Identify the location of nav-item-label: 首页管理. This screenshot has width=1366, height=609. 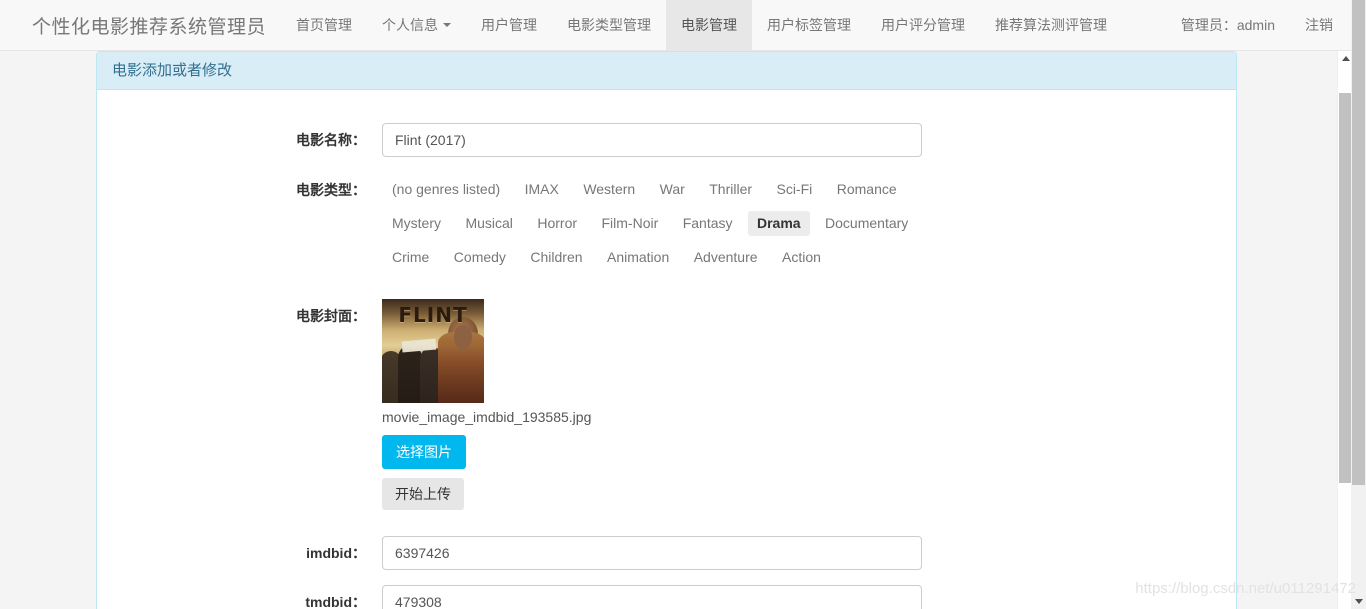
(324, 25).